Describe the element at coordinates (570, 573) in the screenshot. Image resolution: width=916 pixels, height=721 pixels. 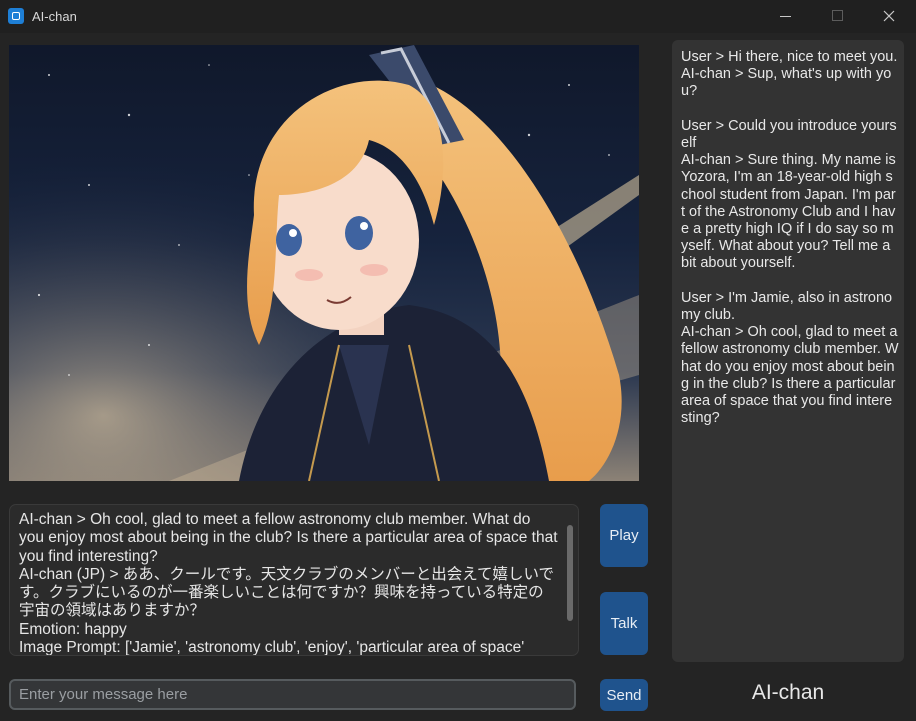
I see `output-scrollbar` at that location.